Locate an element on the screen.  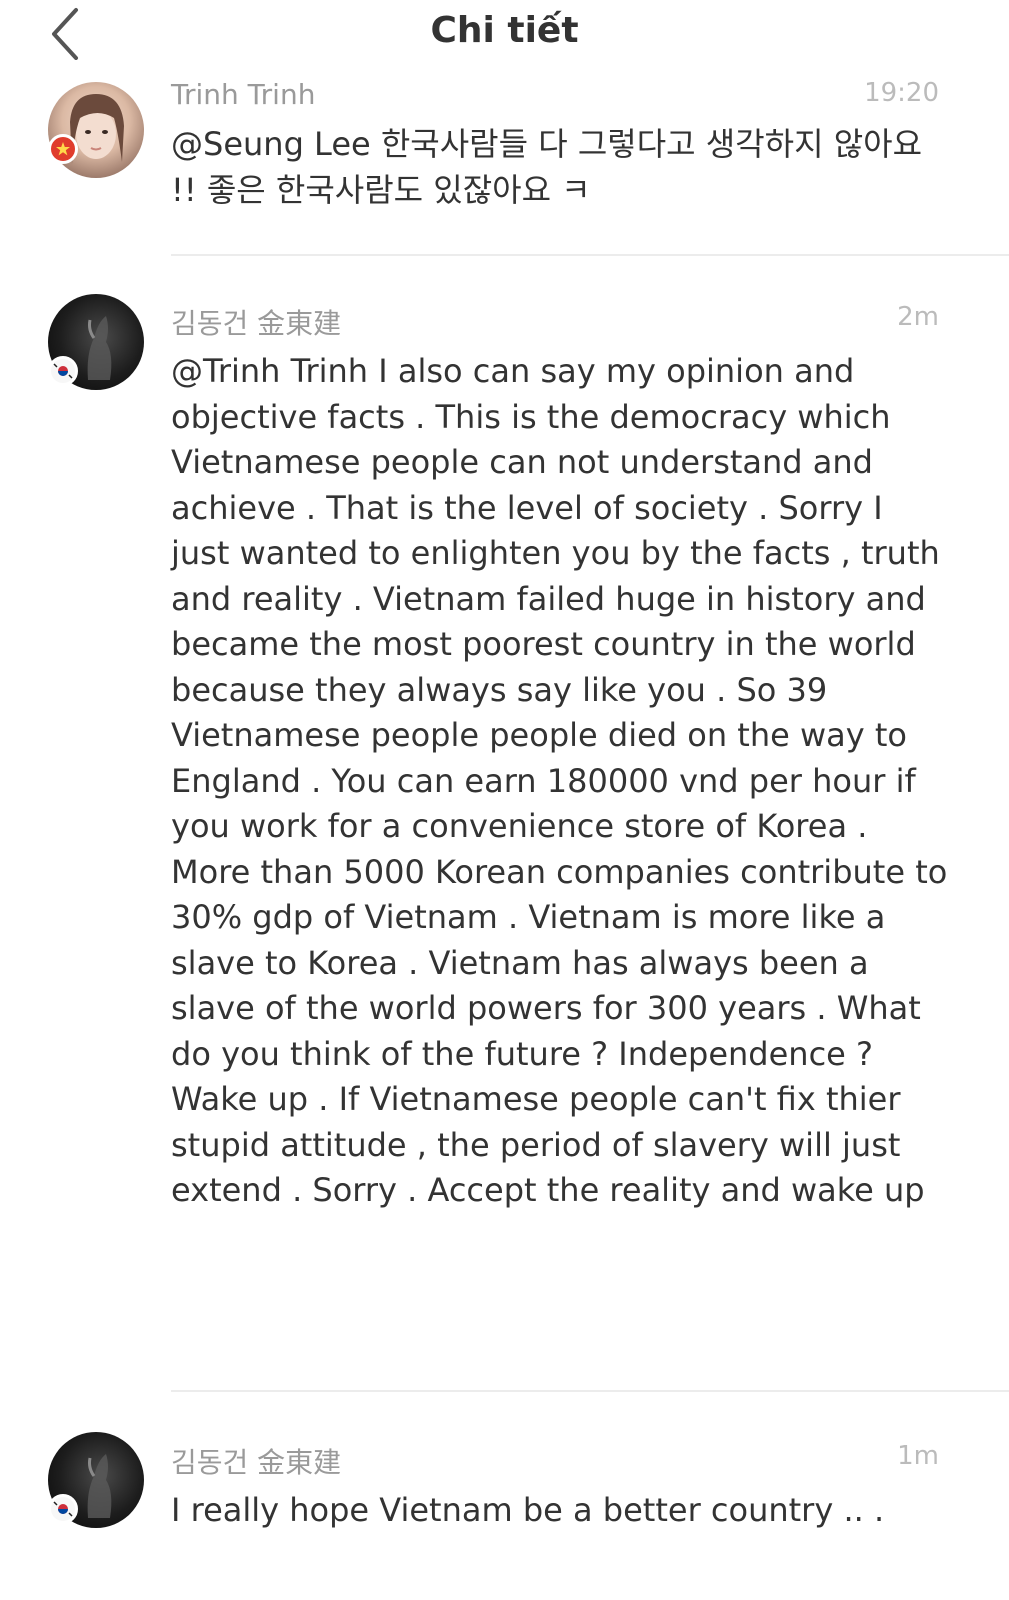
comment-timestamp: 19:20 is located at coordinates (901, 93).